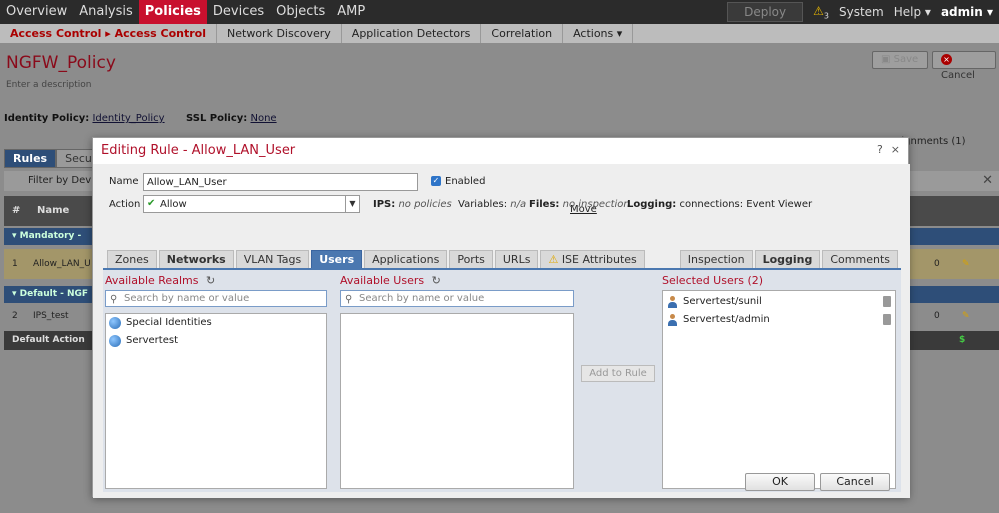 This screenshot has width=999, height=513. What do you see at coordinates (132, 259) in the screenshot?
I see `tab-zones: Zones` at bounding box center [132, 259].